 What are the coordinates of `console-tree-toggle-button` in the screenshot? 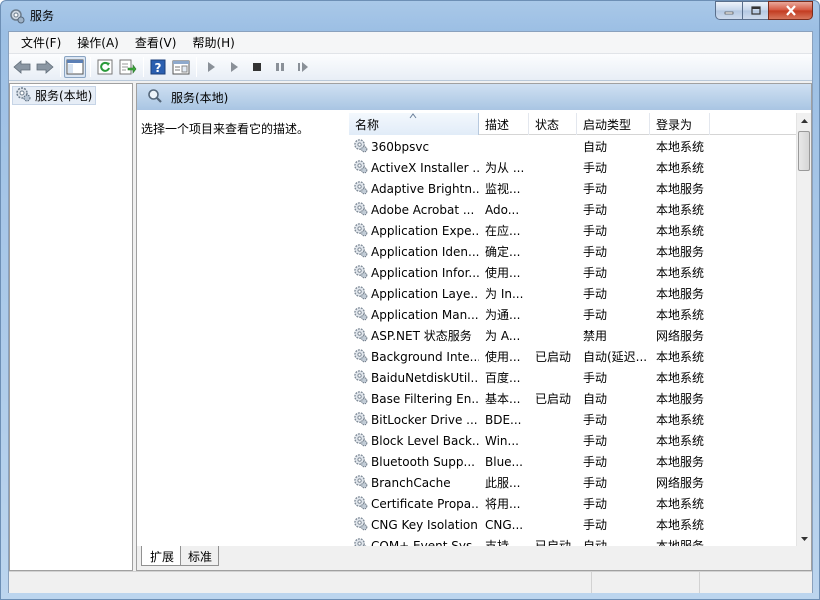 It's located at (75, 67).